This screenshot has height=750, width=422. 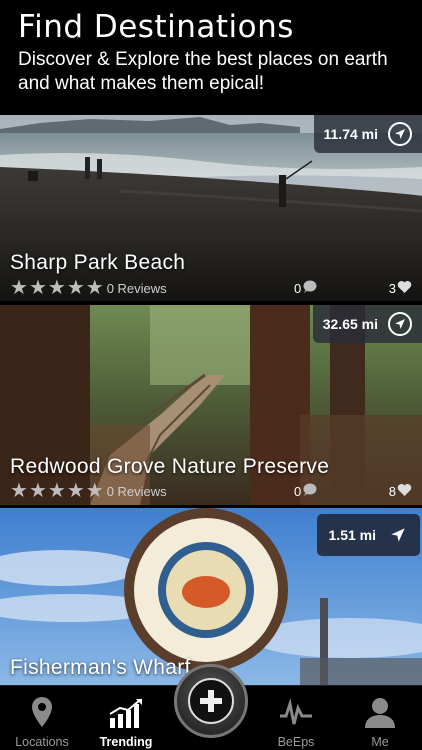 I want to click on tab-label: BeEps, so click(x=296, y=742).